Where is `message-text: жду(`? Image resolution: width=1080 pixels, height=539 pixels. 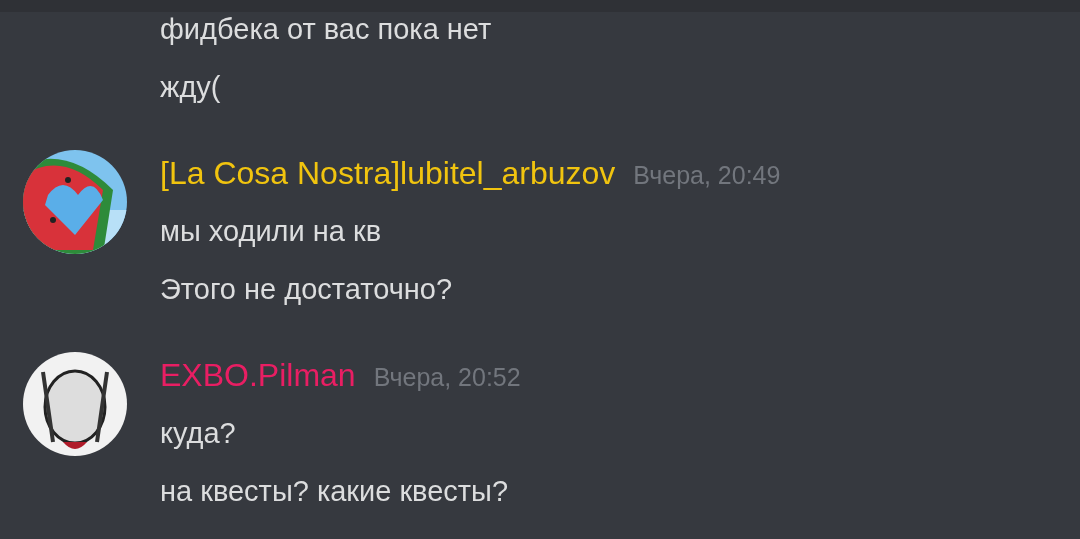
message-text: жду( is located at coordinates (190, 87).